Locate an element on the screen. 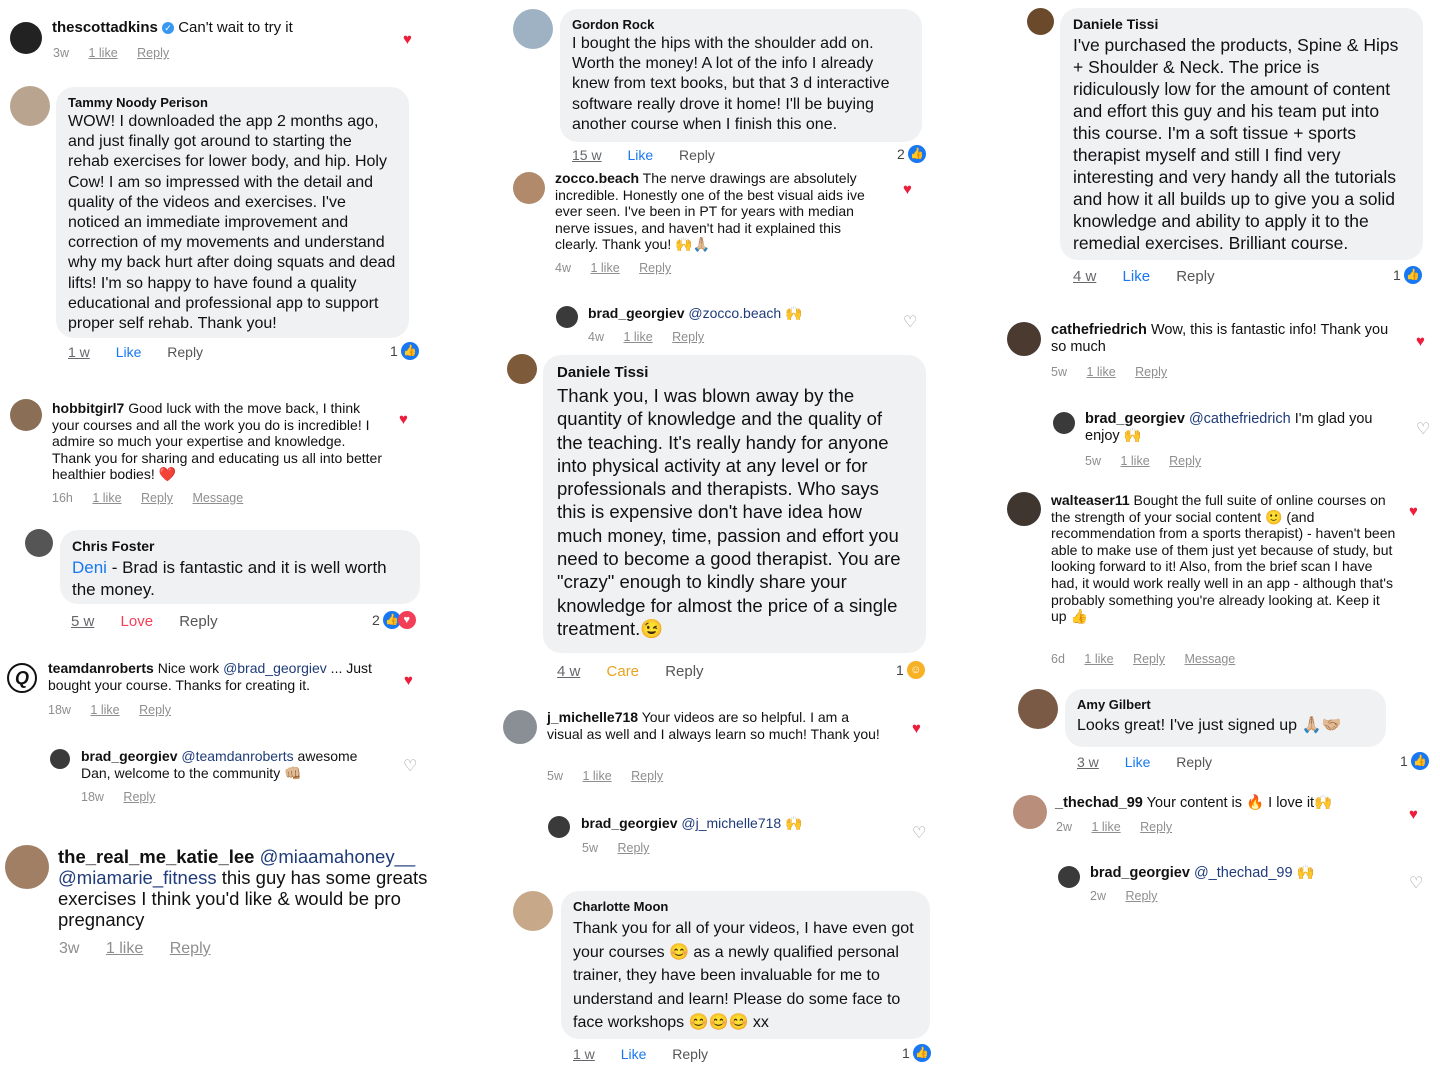 The height and width of the screenshot is (1072, 1440). commenter-name: Charlotte Moon is located at coordinates (745, 906).